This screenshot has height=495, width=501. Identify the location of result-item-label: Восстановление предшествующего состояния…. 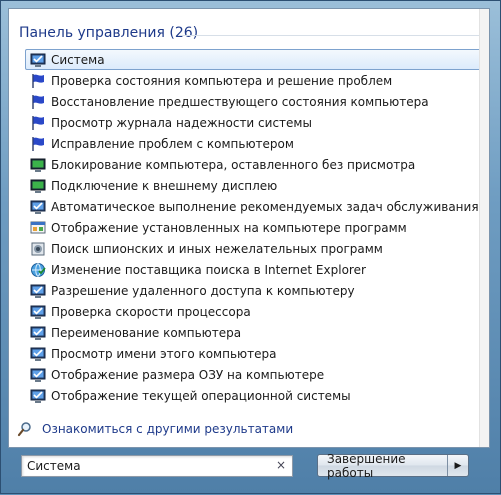
(240, 101).